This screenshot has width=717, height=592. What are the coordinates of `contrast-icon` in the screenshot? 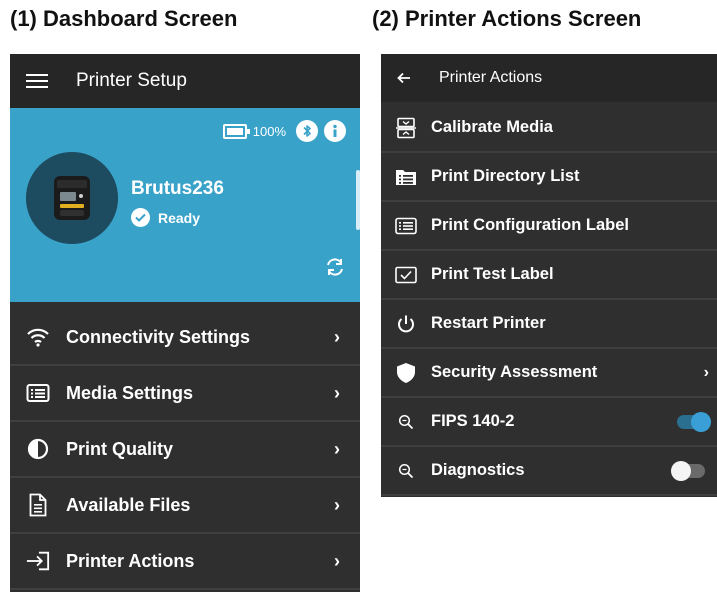 It's located at (38, 449).